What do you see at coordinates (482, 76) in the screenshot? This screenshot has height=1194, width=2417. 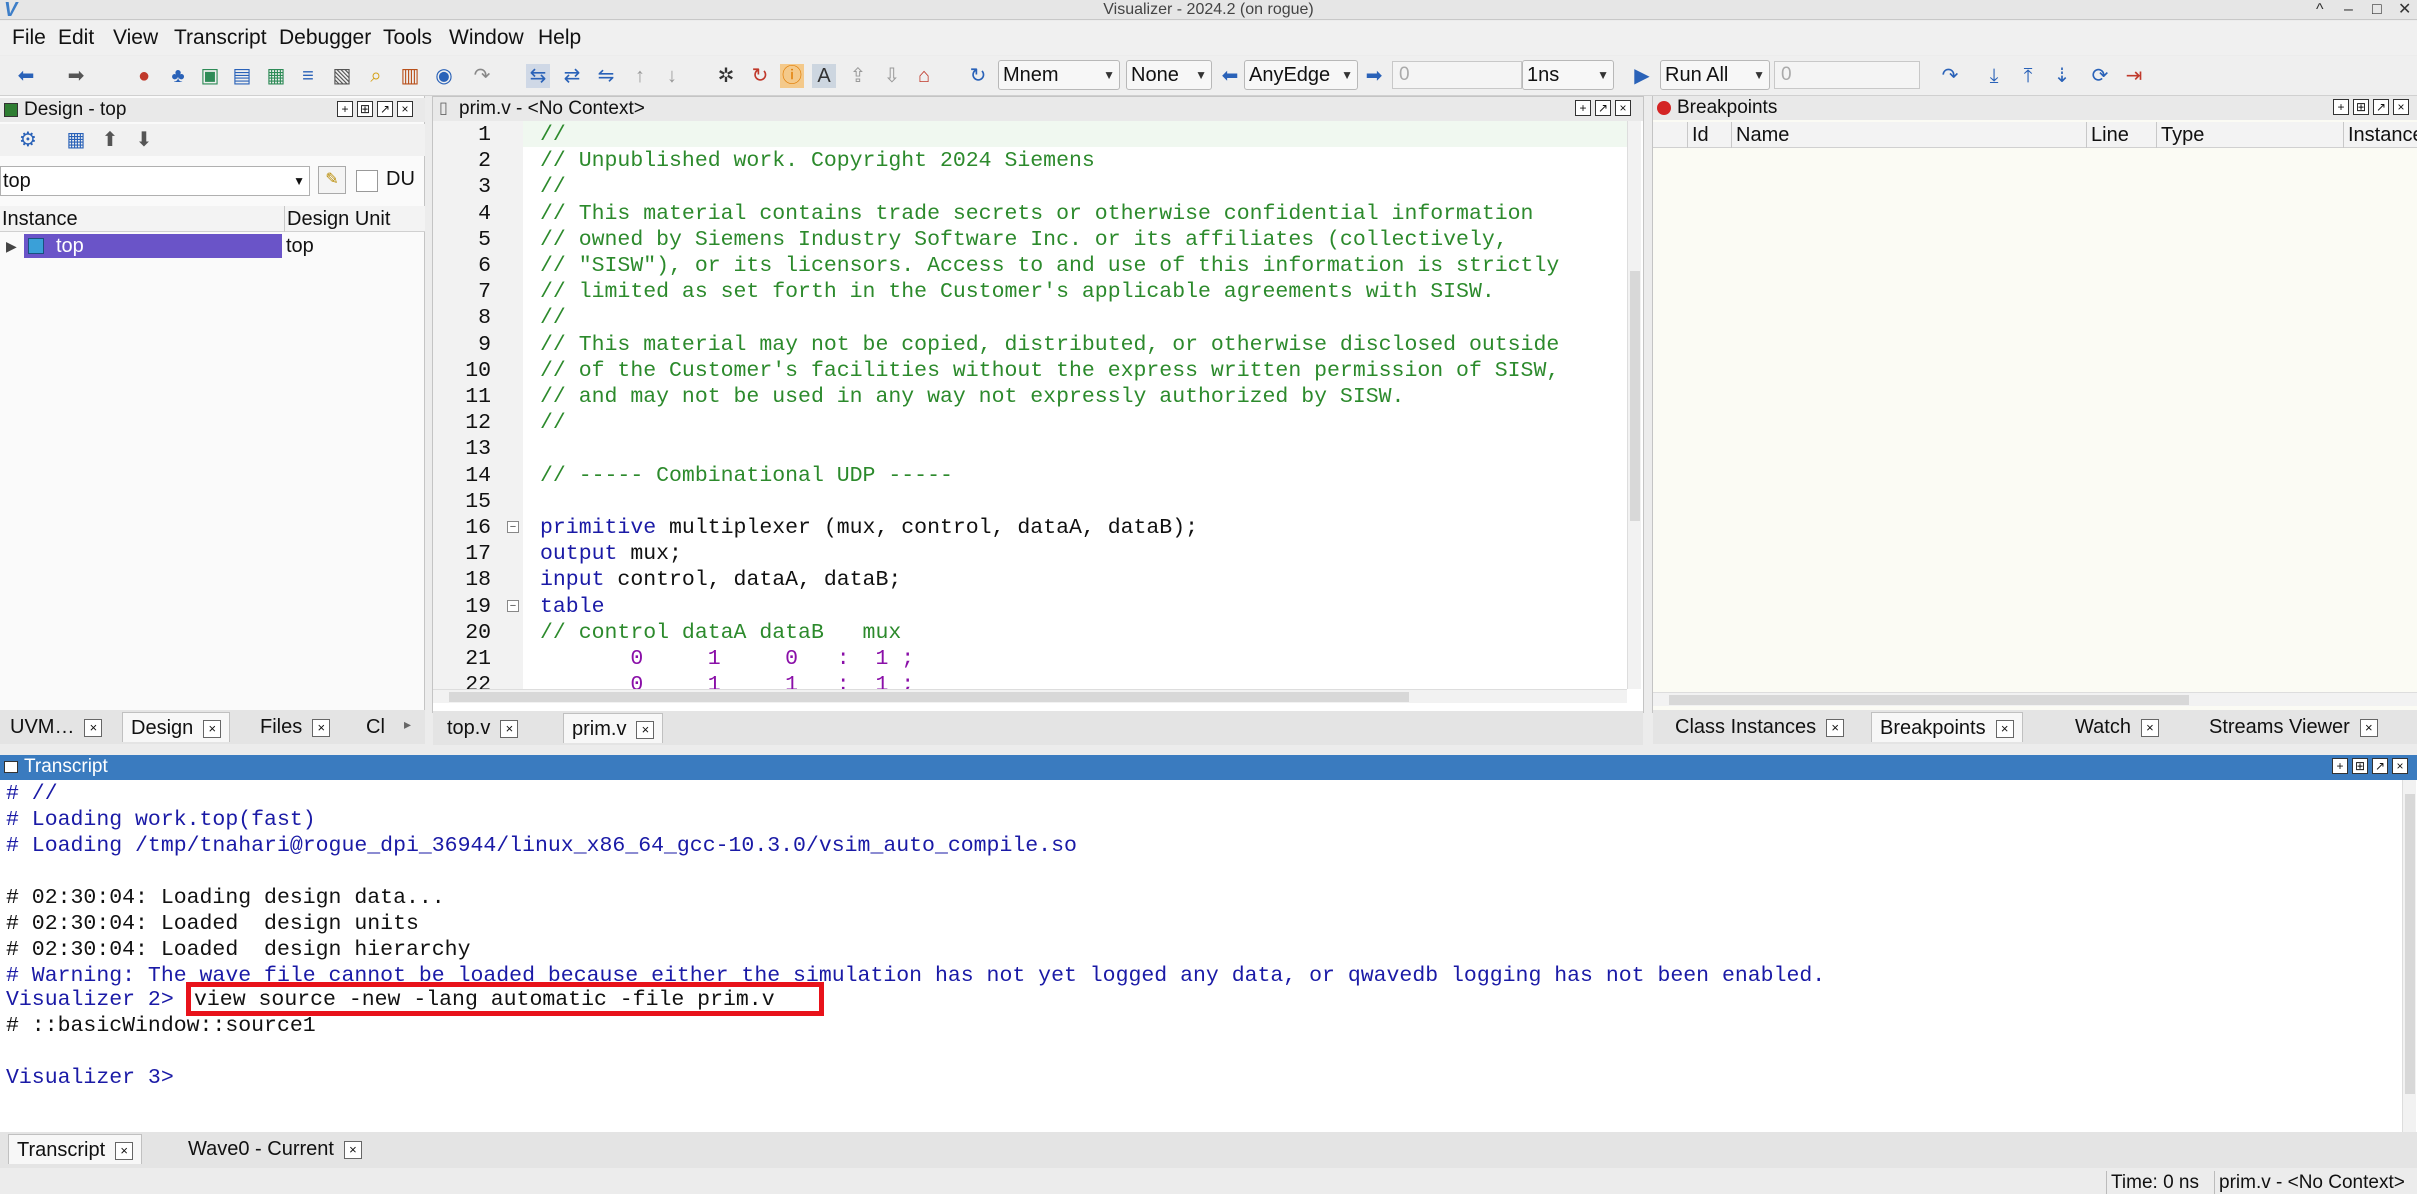 I see `step-icon: ↷` at bounding box center [482, 76].